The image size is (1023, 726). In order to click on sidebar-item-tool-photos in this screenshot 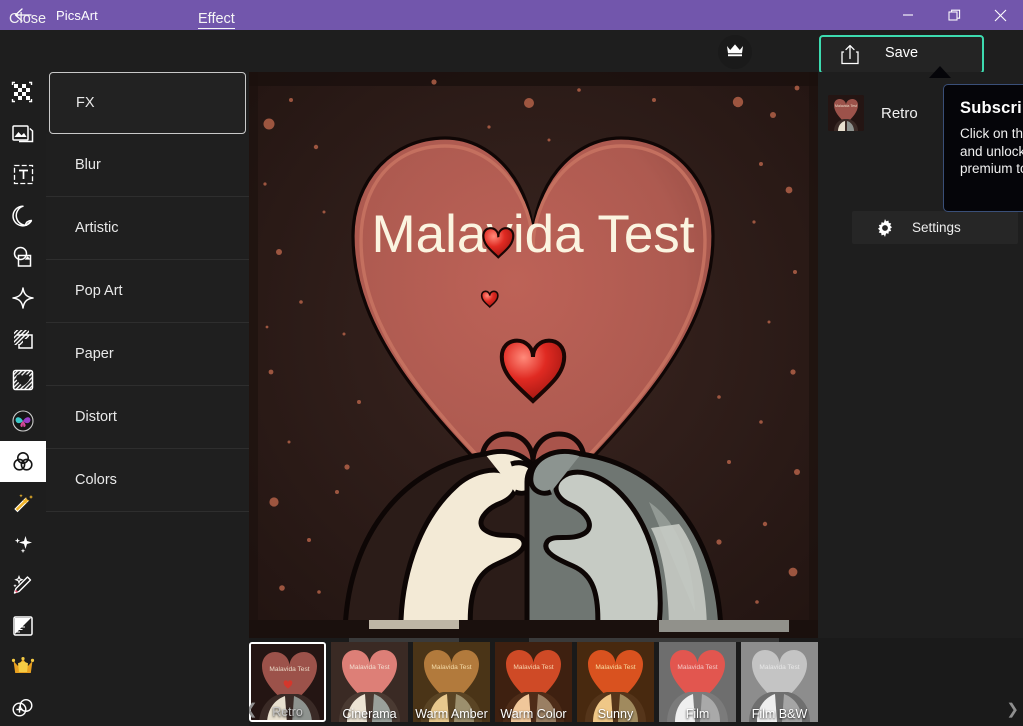, I will do `click(23, 133)`.